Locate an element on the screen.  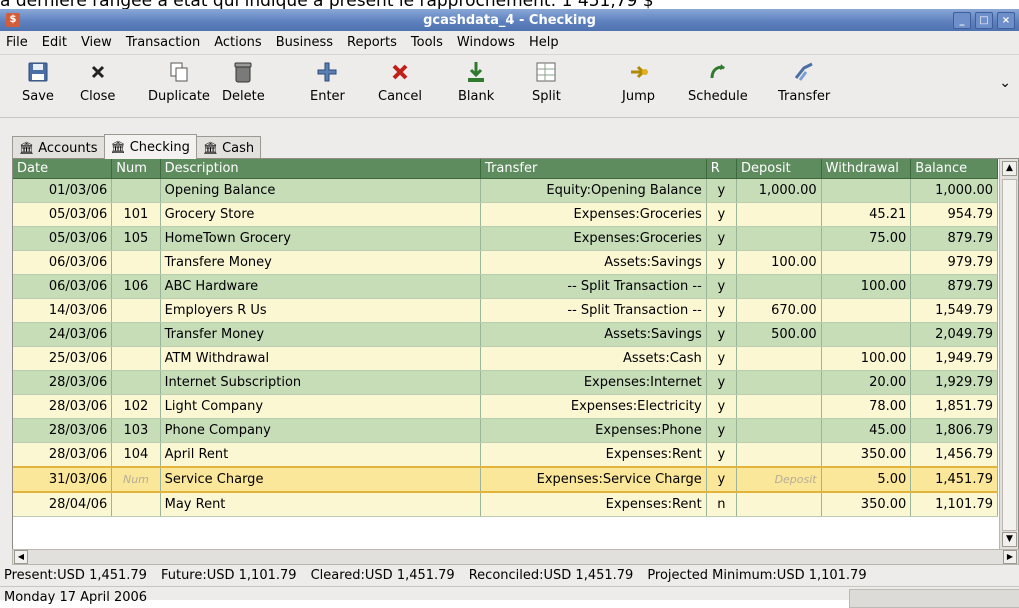
row-description: Grocery Store is located at coordinates (321, 214).